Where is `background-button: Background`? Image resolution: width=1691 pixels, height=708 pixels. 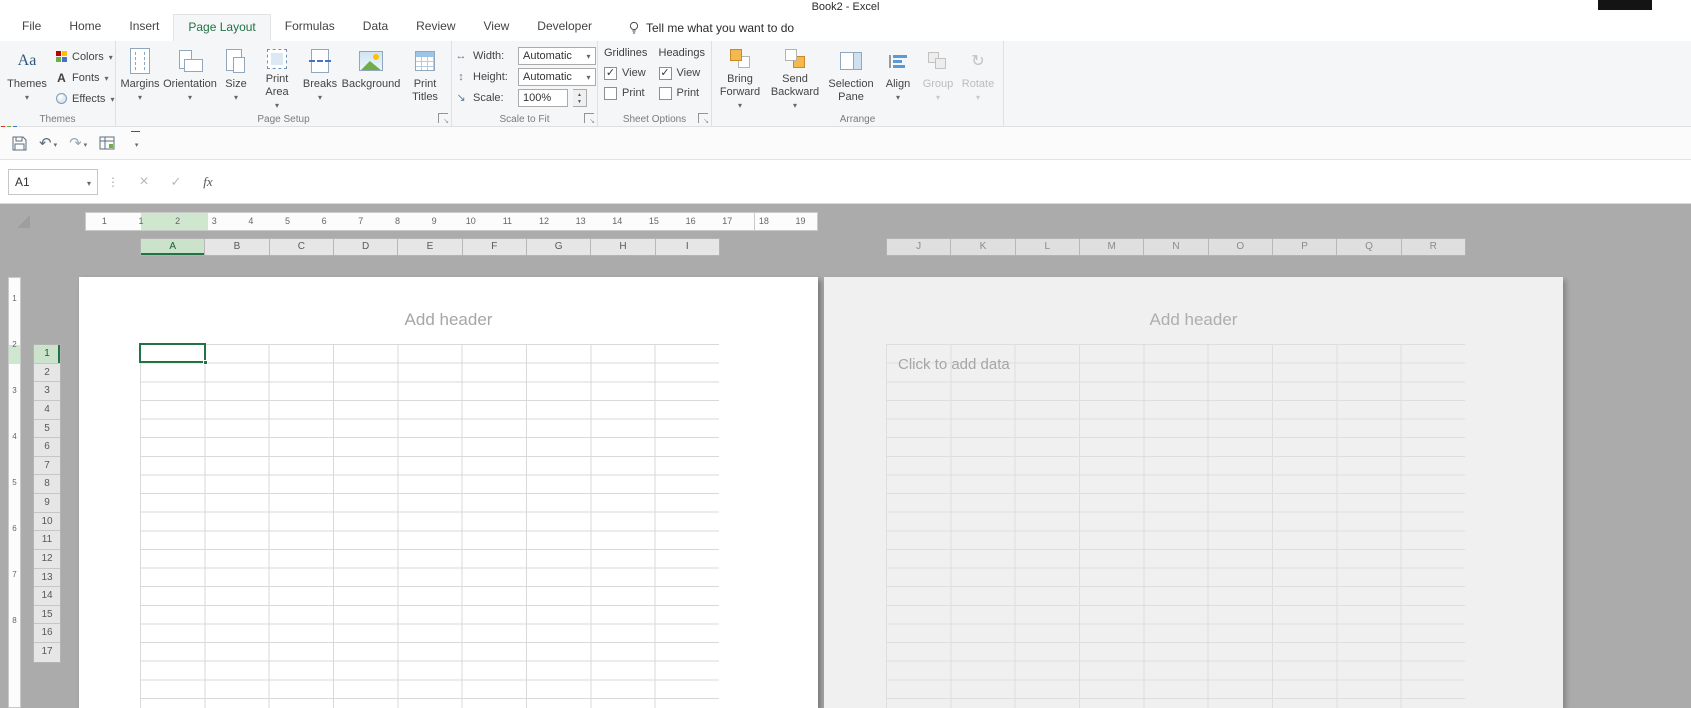
background-button: Background is located at coordinates (371, 77).